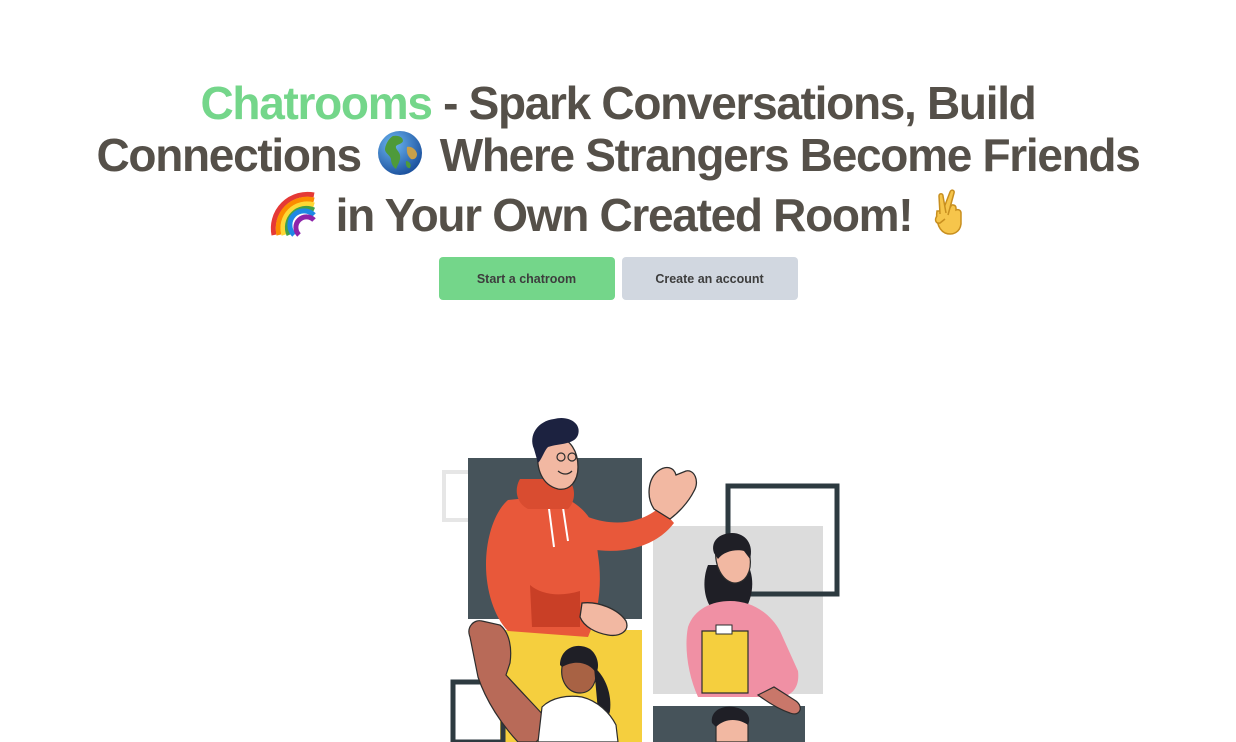 The image size is (1236, 742). I want to click on headline-part-3: Where Strangers Become Friends, so click(784, 155).